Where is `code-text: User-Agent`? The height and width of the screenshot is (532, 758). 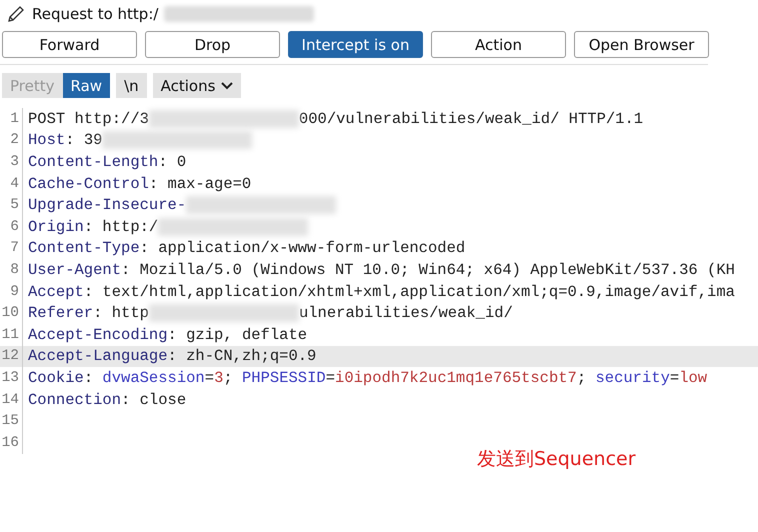 code-text: User-Agent is located at coordinates (75, 269).